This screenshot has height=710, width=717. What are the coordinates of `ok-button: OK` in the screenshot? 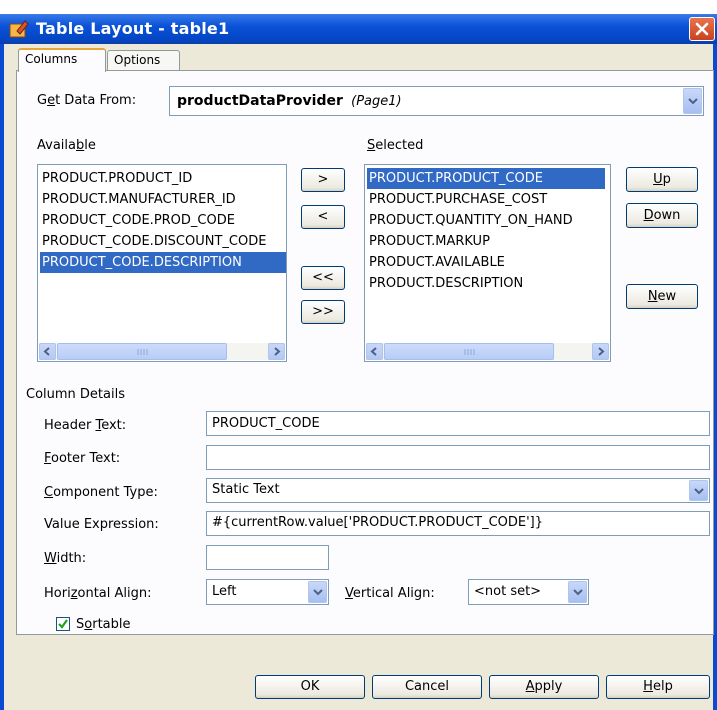 It's located at (310, 687).